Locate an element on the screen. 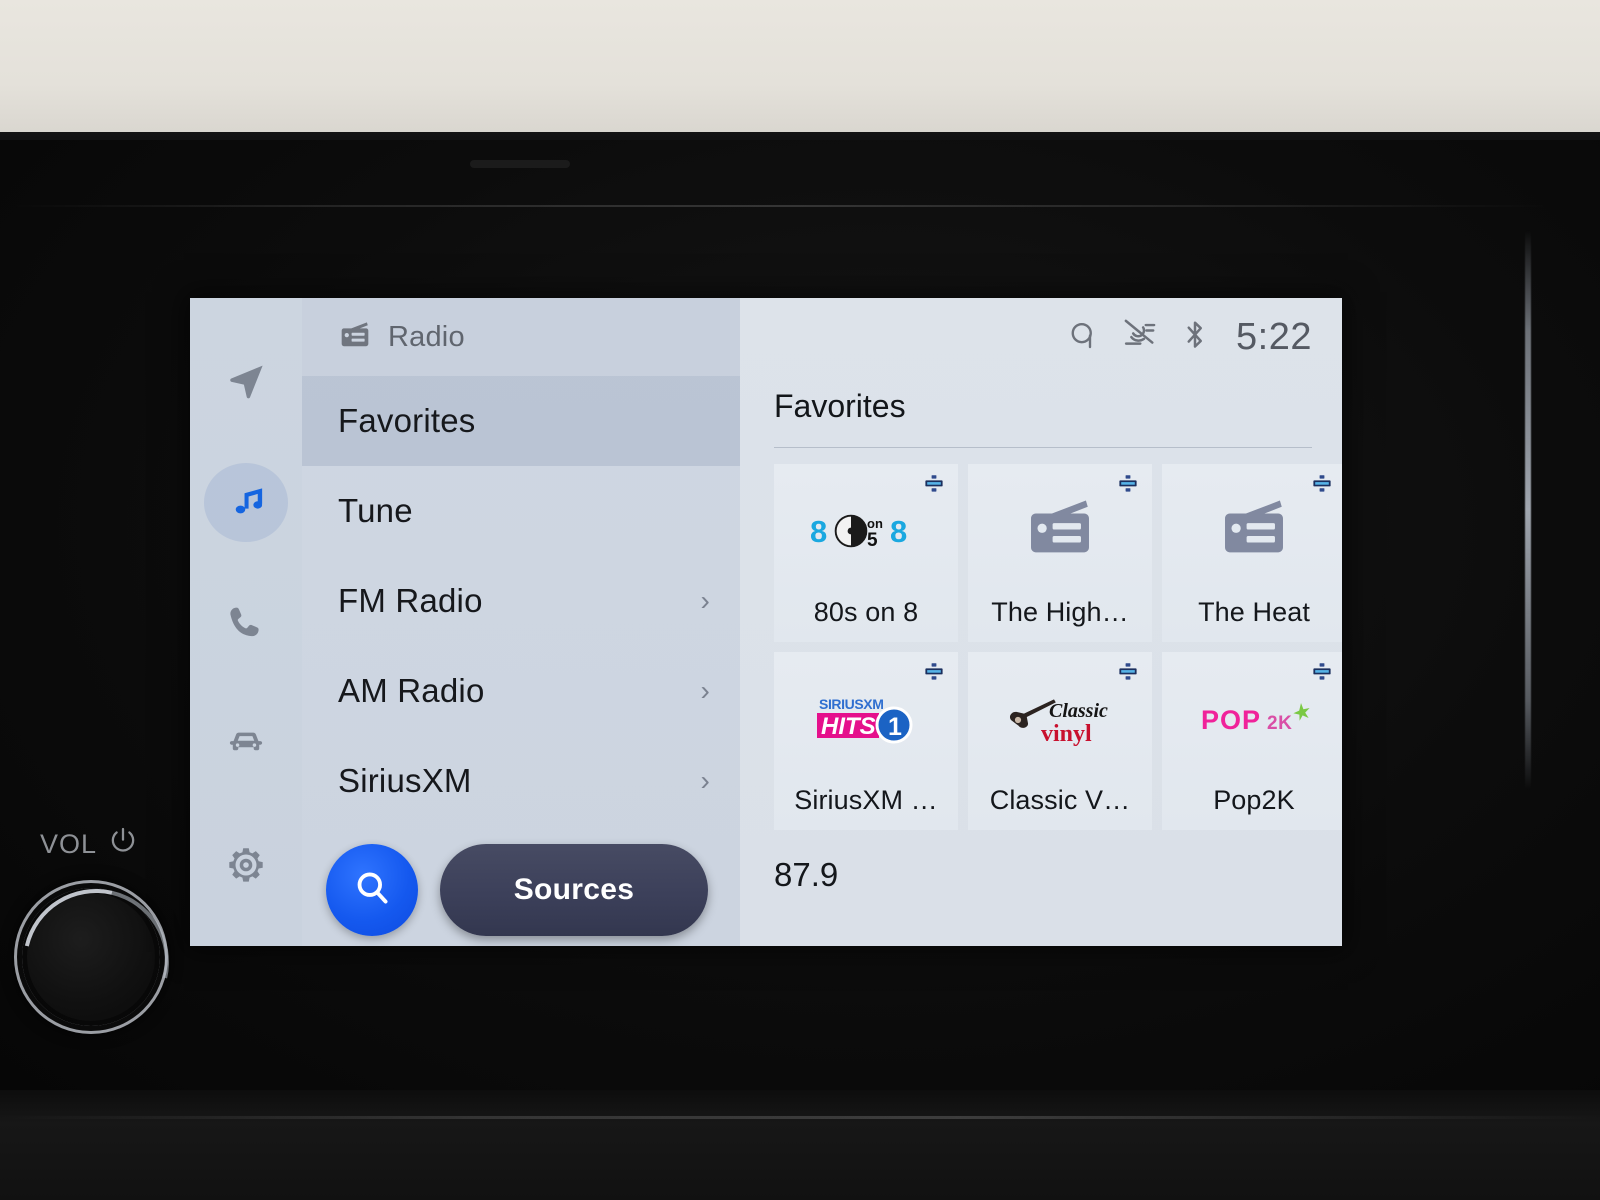 Image resolution: width=1600 pixels, height=1200 pixels. svg-text: vinyl is located at coordinates (1066, 734).